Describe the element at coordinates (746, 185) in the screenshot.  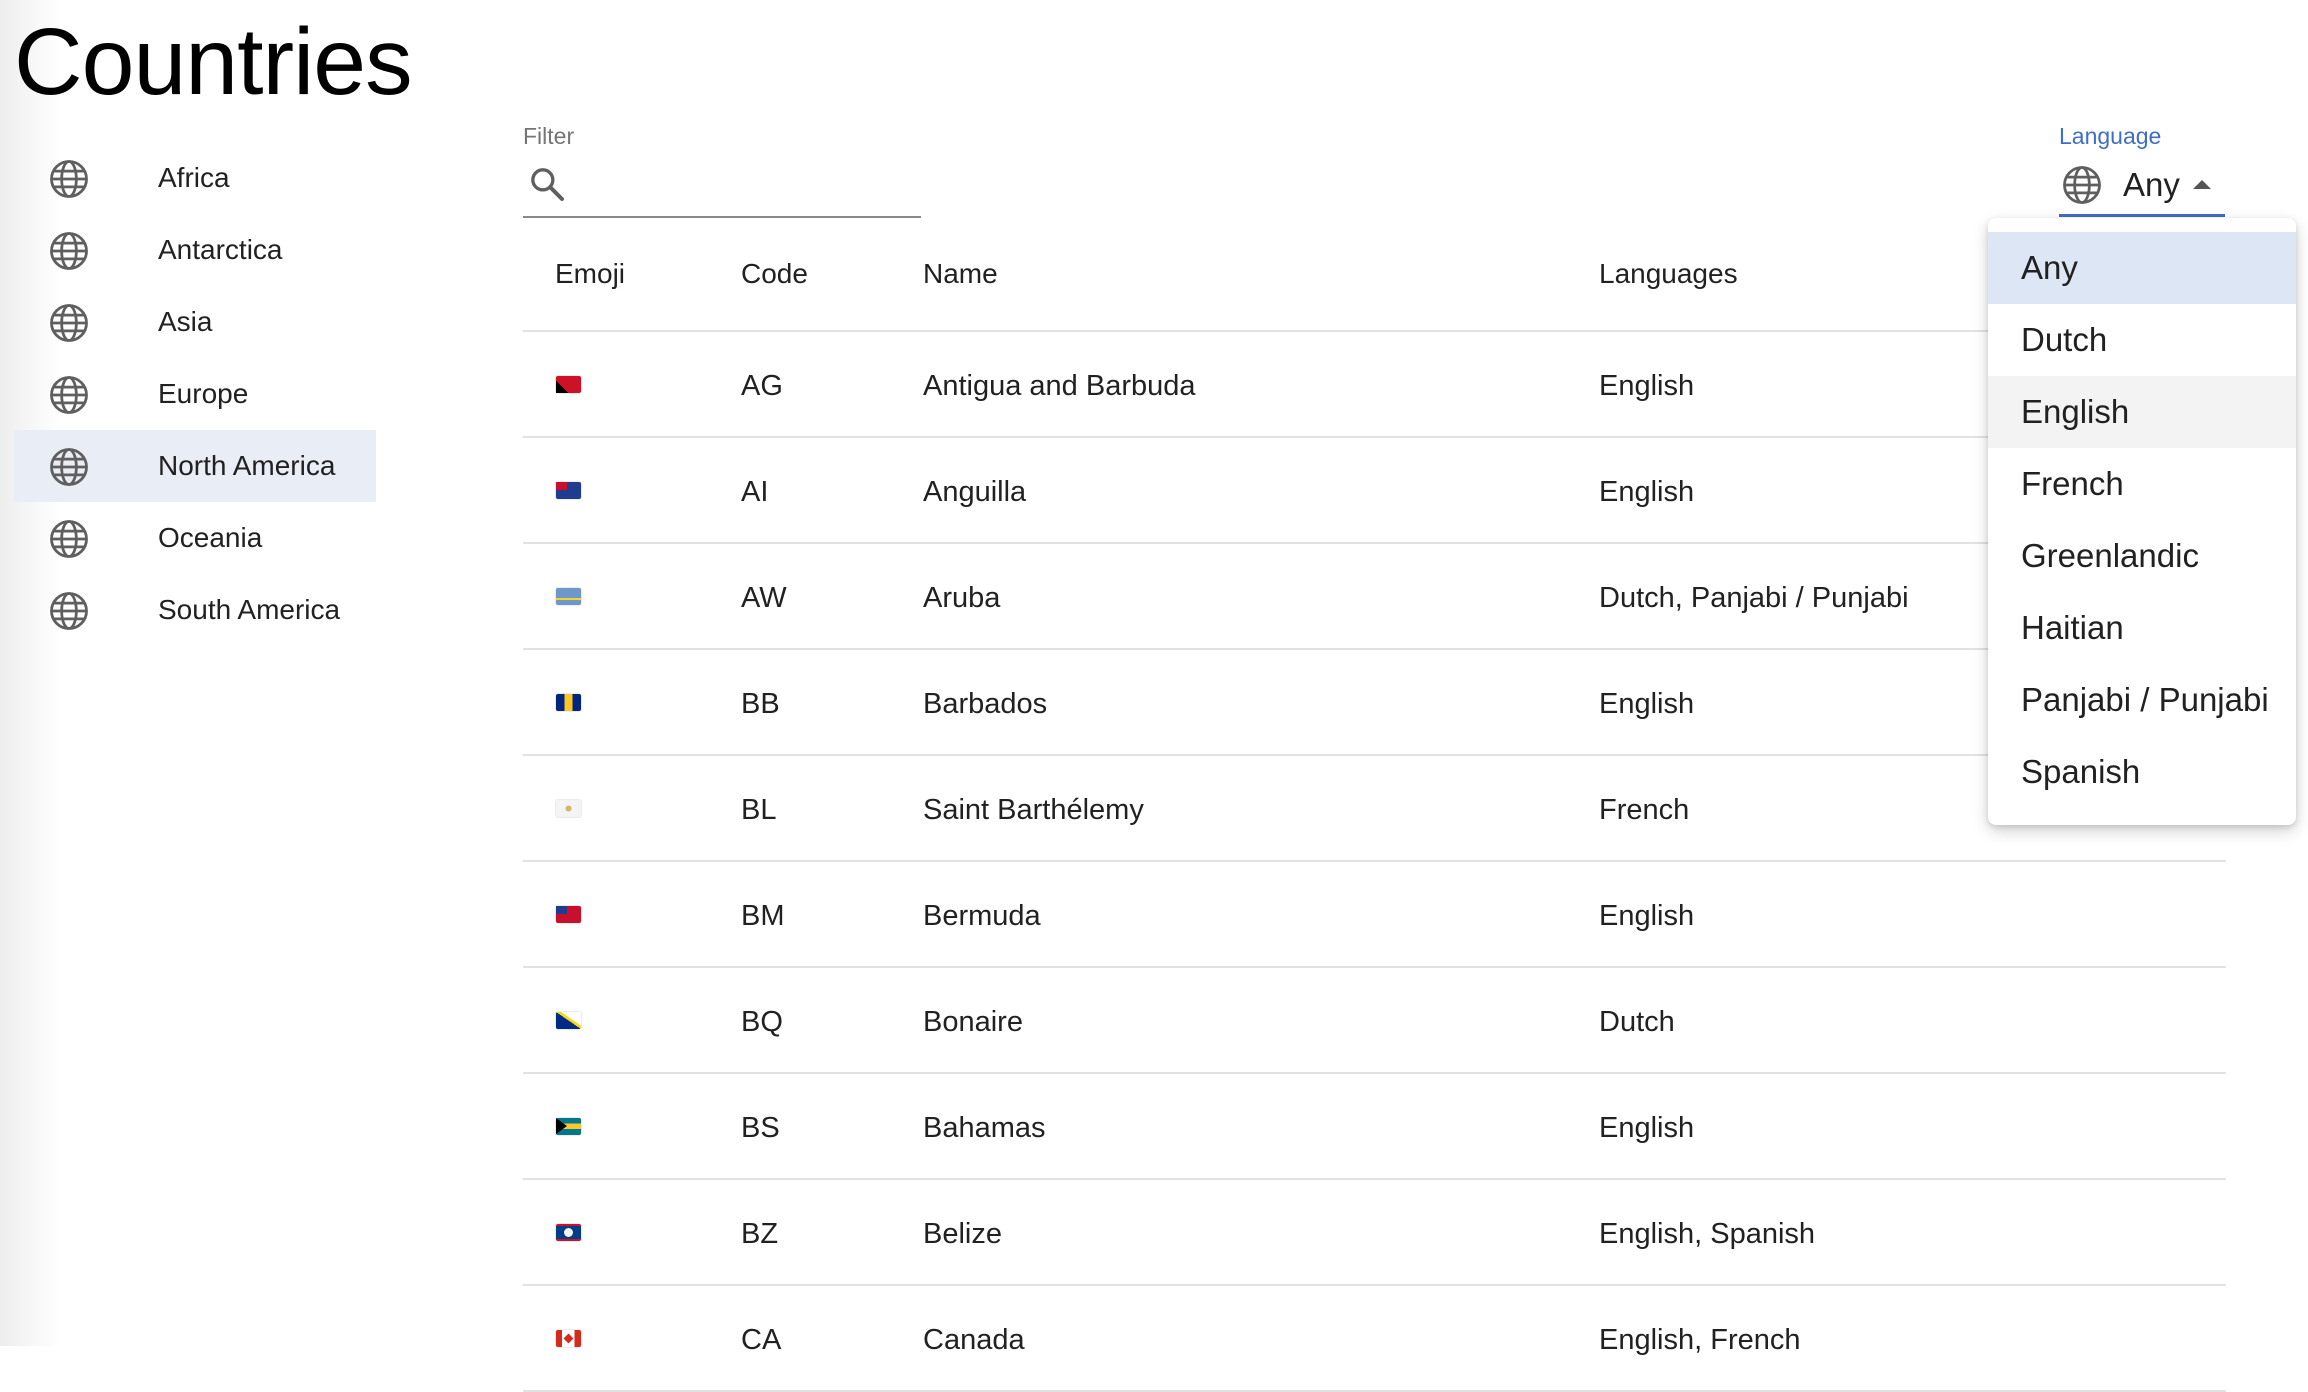
I see `filter-input` at that location.